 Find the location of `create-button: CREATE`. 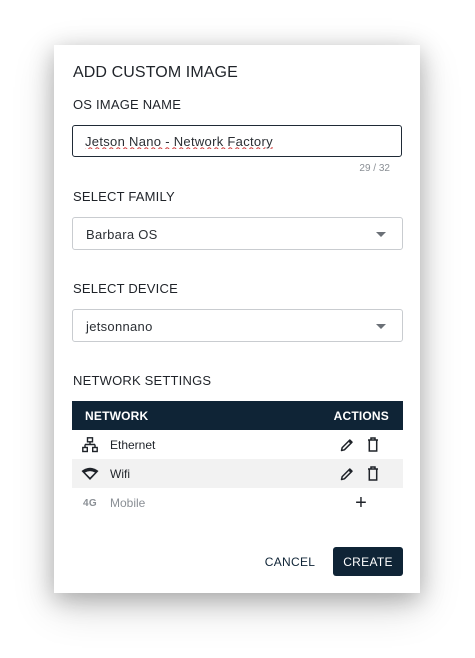

create-button: CREATE is located at coordinates (368, 561).